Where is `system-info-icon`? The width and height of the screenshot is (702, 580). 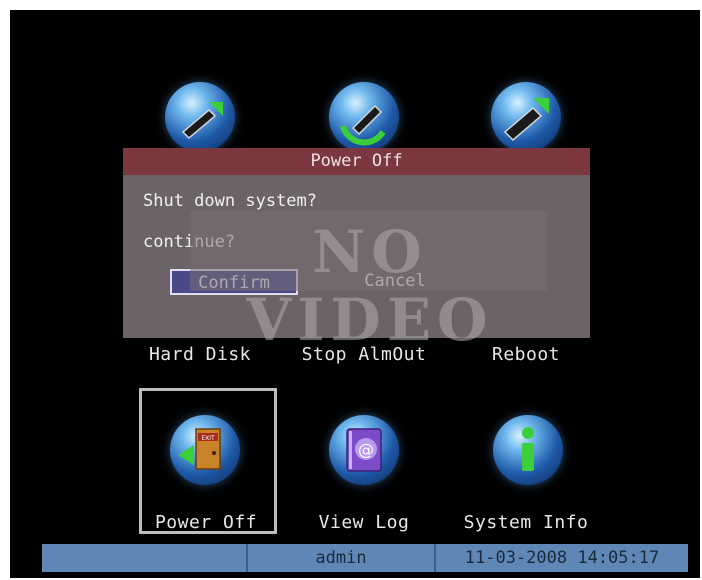 system-info-icon is located at coordinates (528, 450).